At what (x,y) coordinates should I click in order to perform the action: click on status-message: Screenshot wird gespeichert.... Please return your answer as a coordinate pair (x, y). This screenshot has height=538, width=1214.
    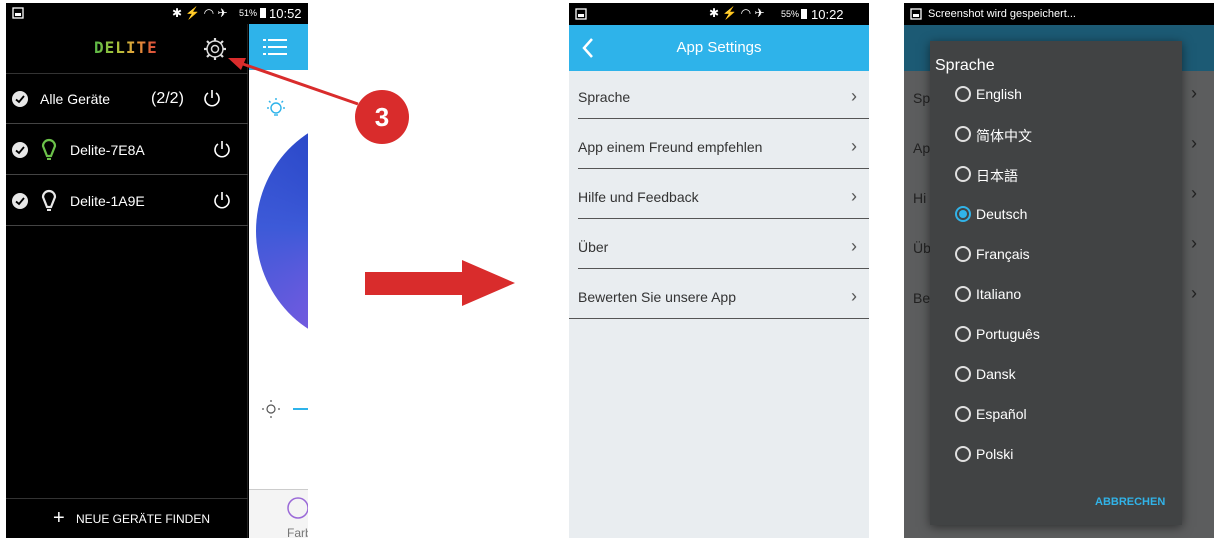
    Looking at the image, I should click on (1002, 14).